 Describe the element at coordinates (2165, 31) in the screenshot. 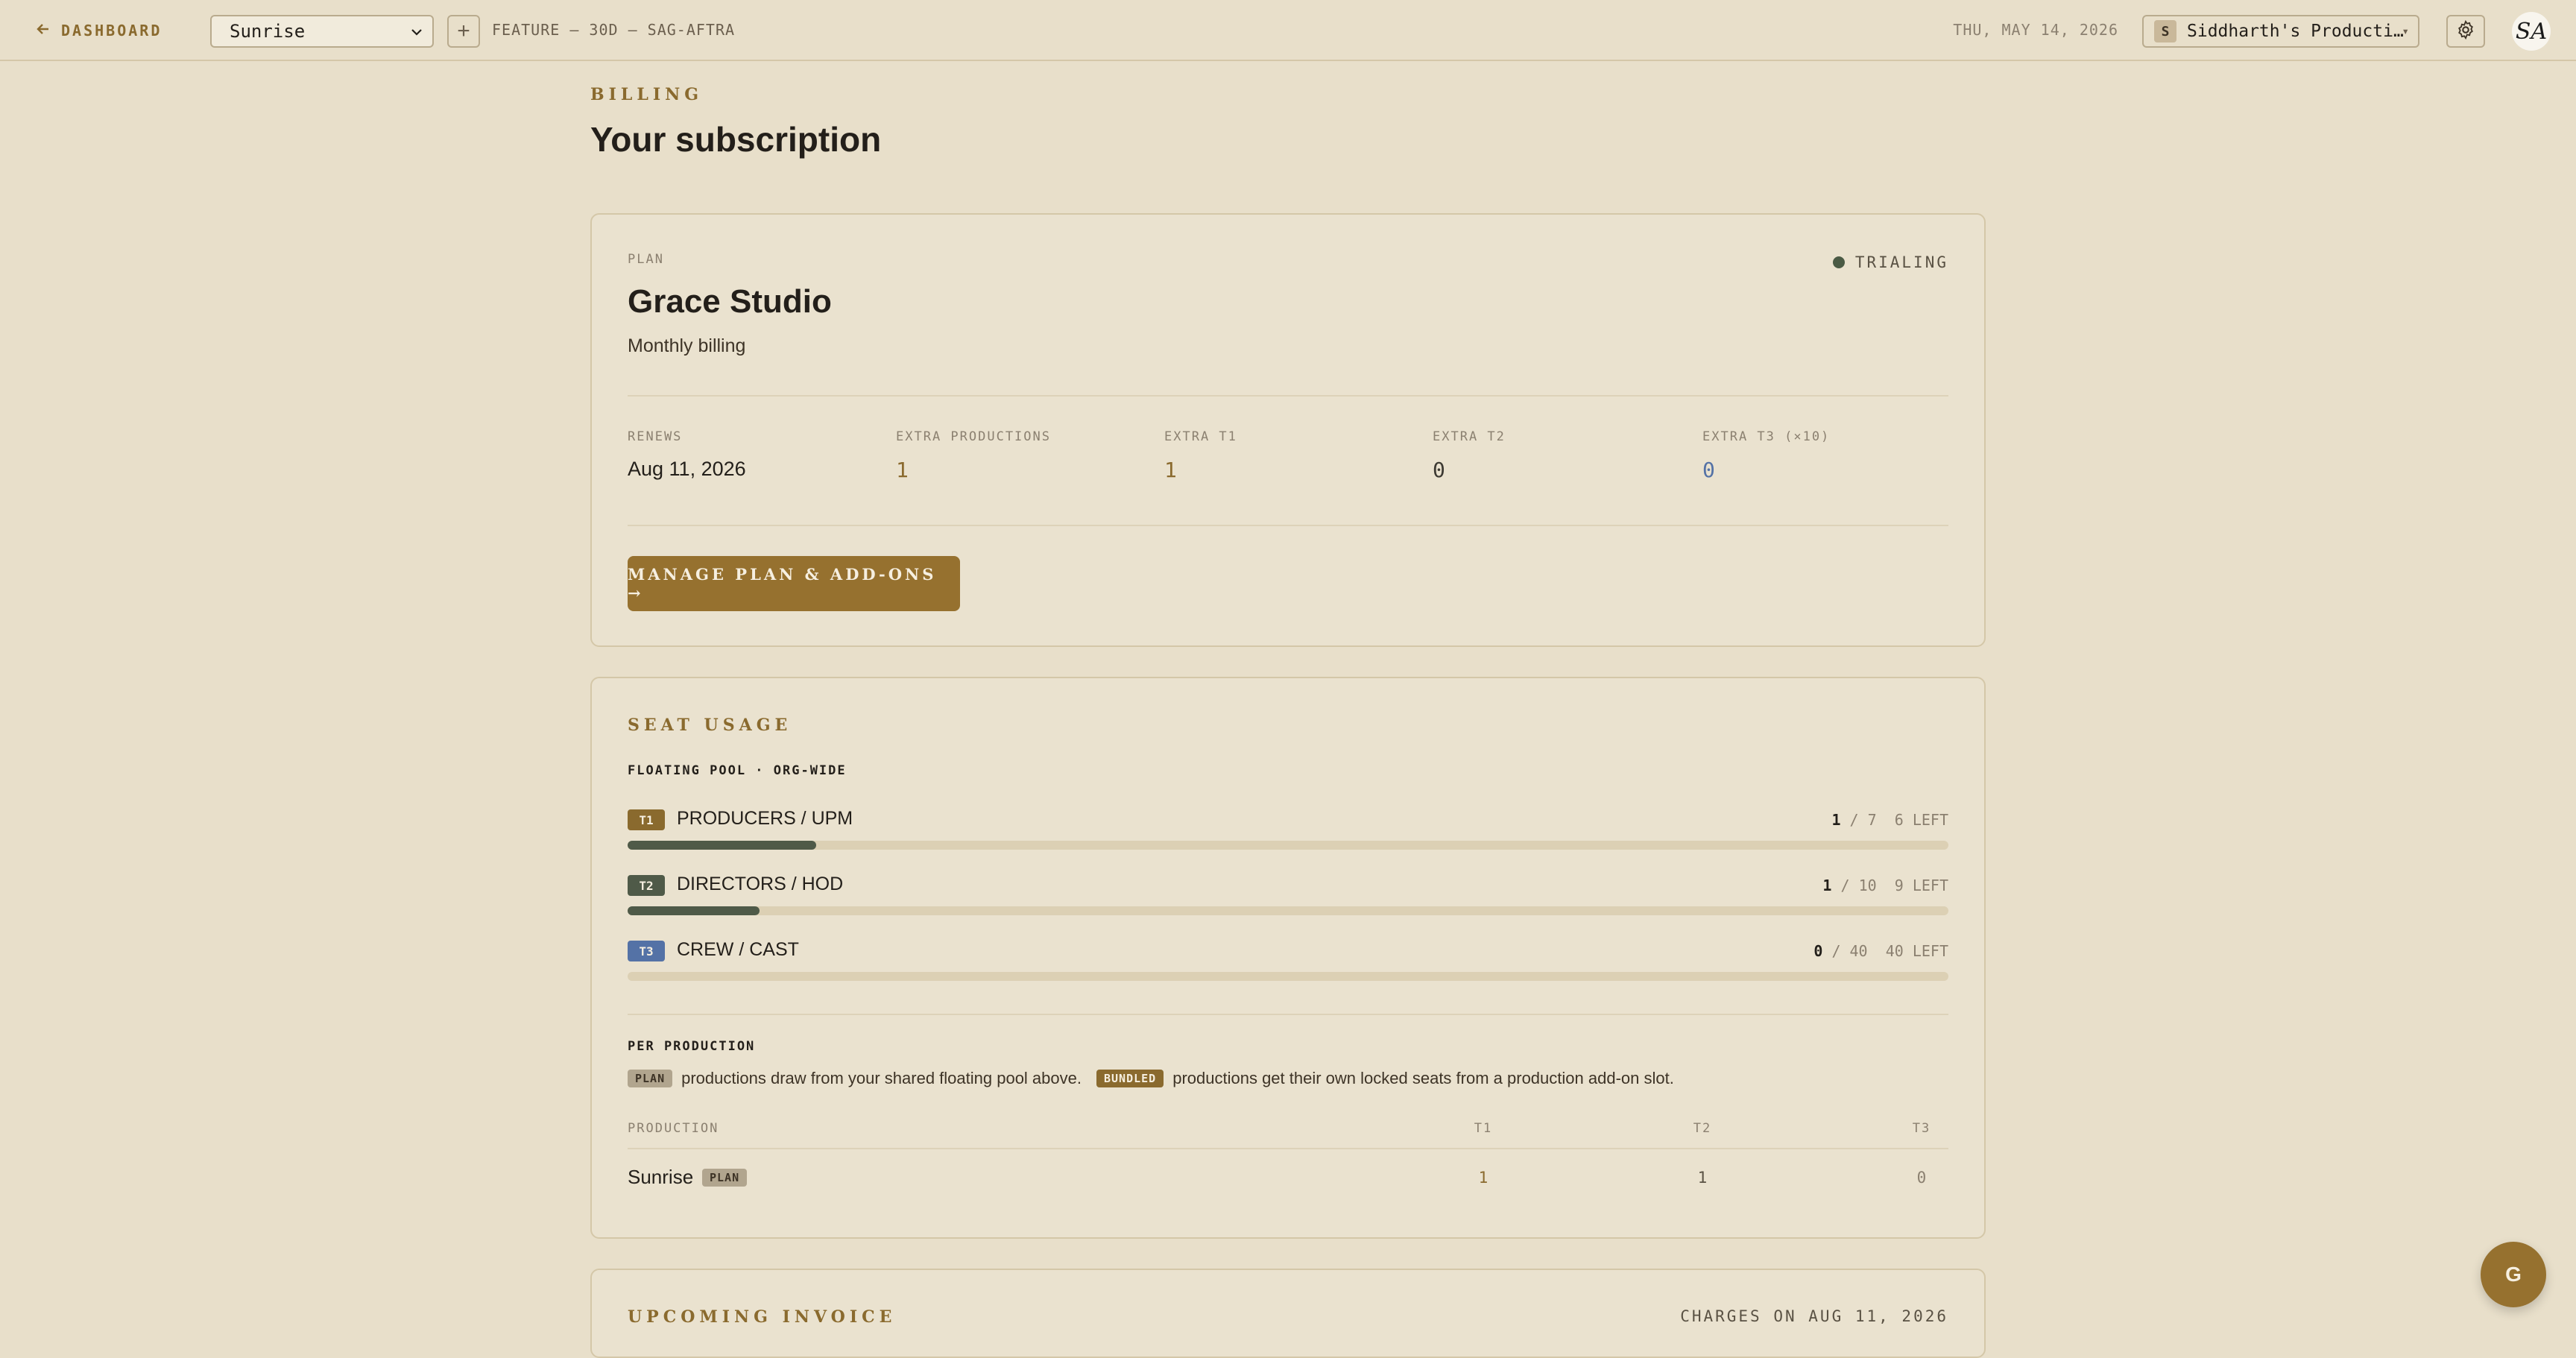

I see `org-initial-badge: S` at that location.